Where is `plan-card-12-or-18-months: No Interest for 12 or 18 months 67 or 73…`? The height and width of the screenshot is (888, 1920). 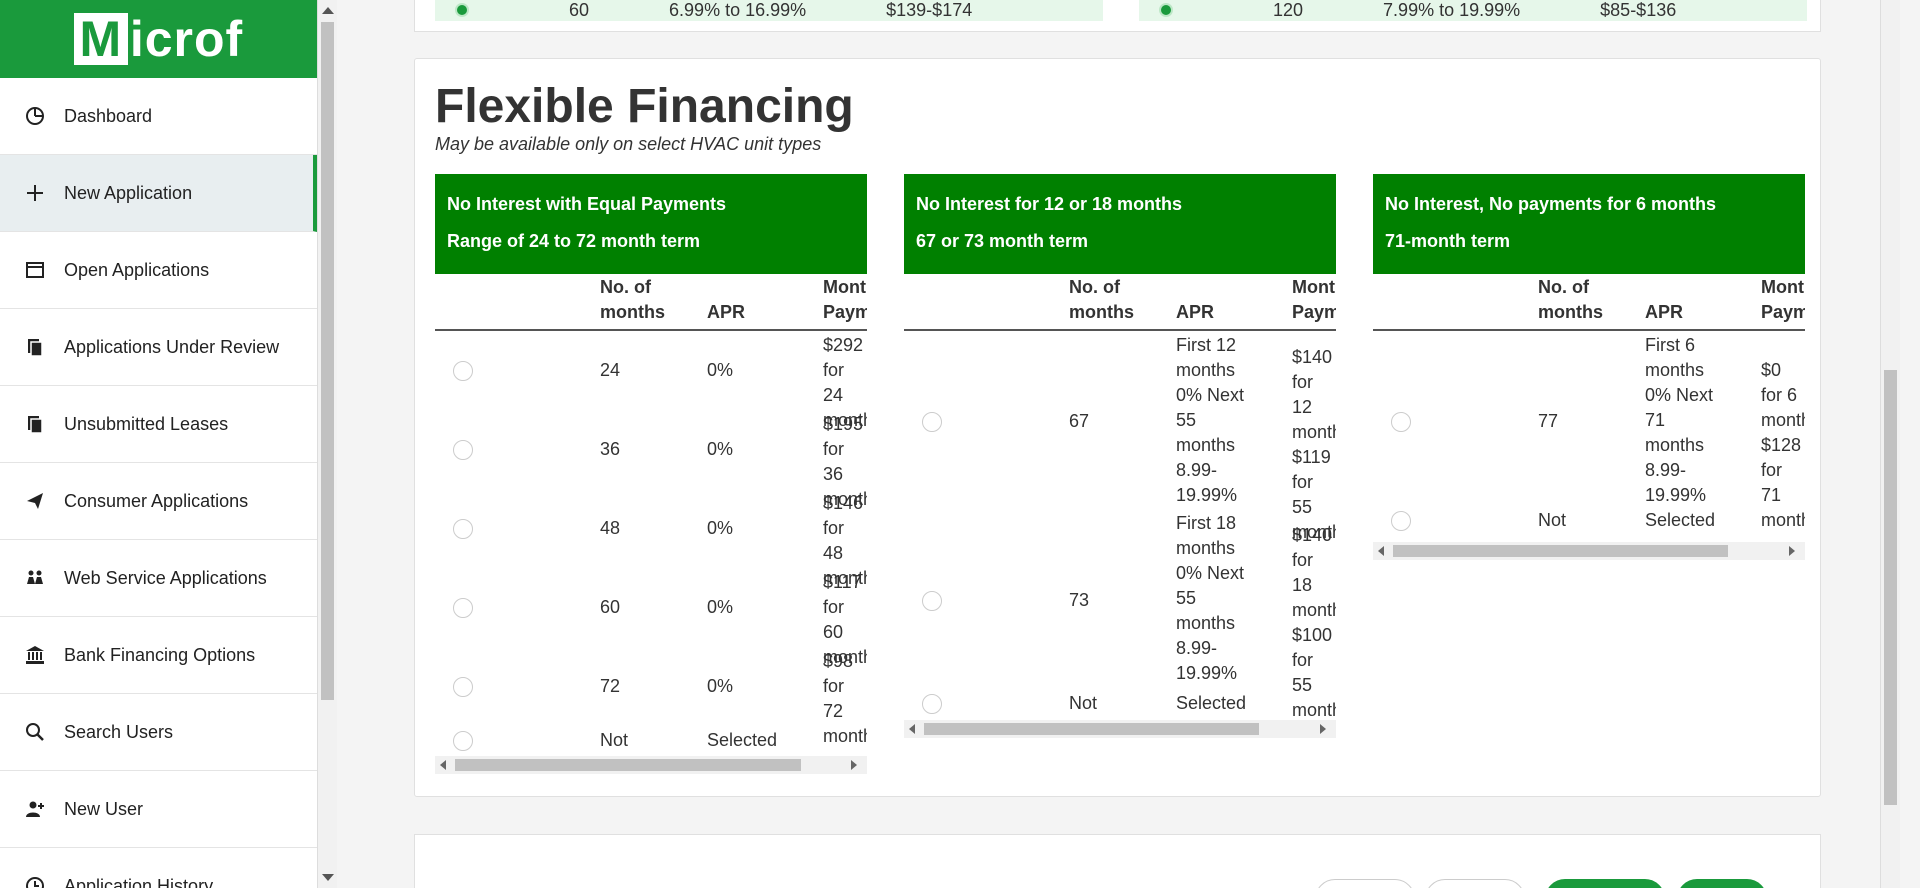
plan-card-12-or-18-months: No Interest for 12 or 18 months 67 or 73… is located at coordinates (1120, 456).